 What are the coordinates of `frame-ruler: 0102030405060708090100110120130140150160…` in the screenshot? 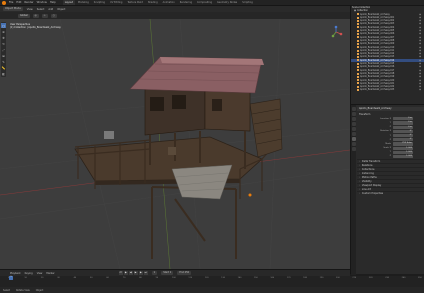 It's located at (215, 278).